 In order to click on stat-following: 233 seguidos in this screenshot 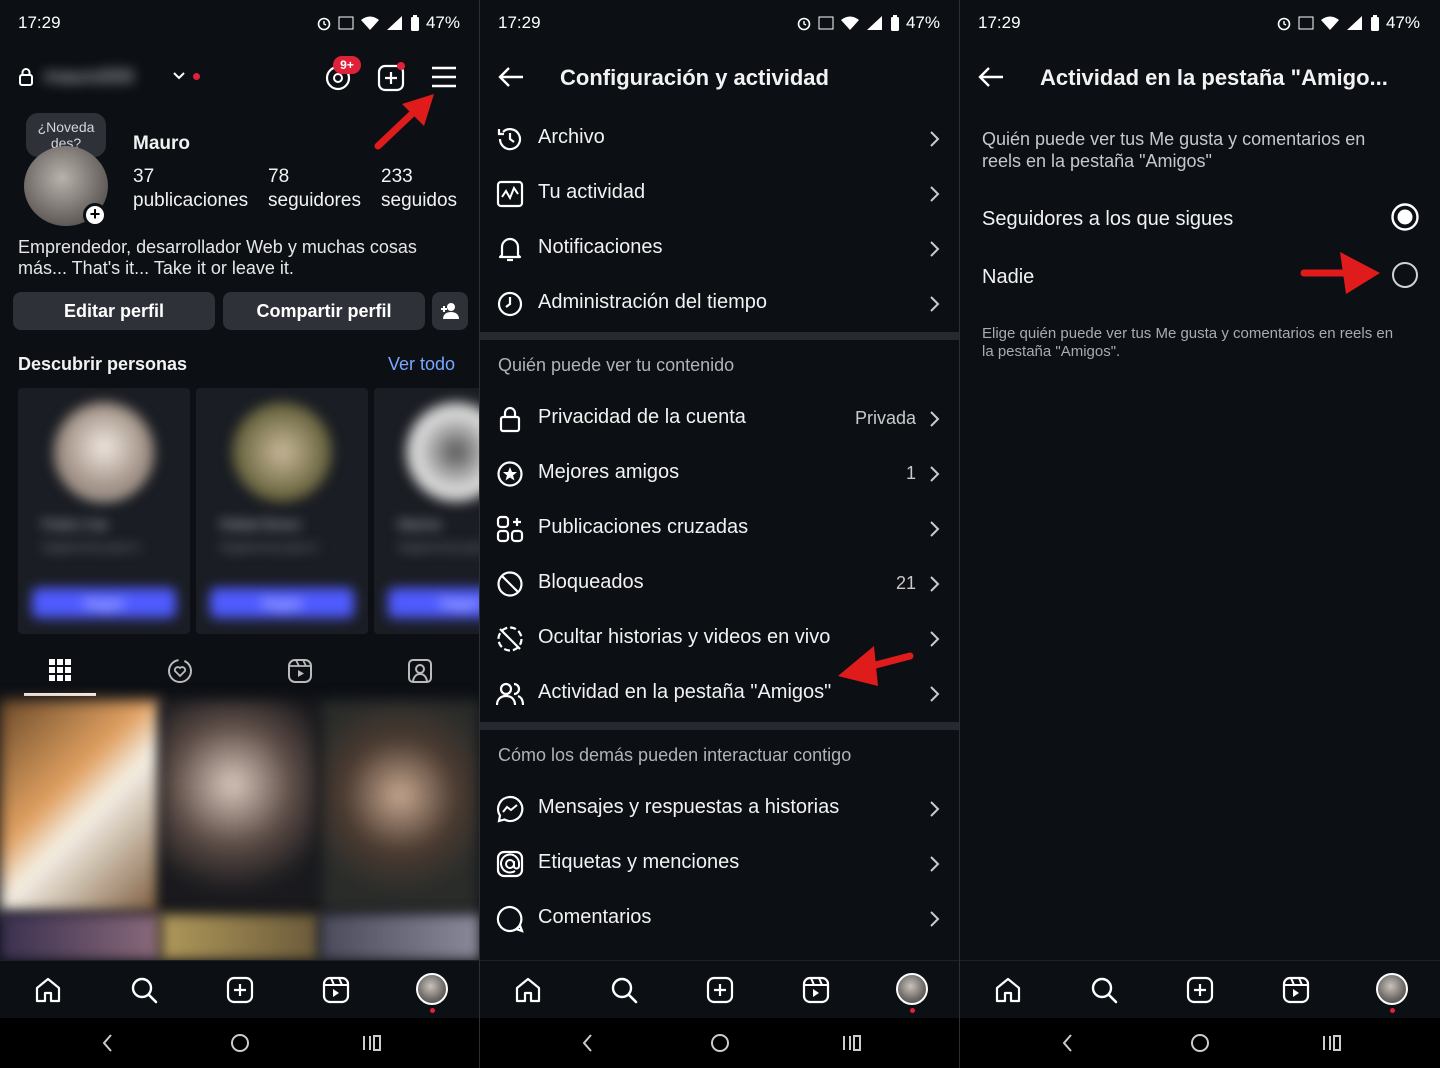, I will do `click(419, 189)`.